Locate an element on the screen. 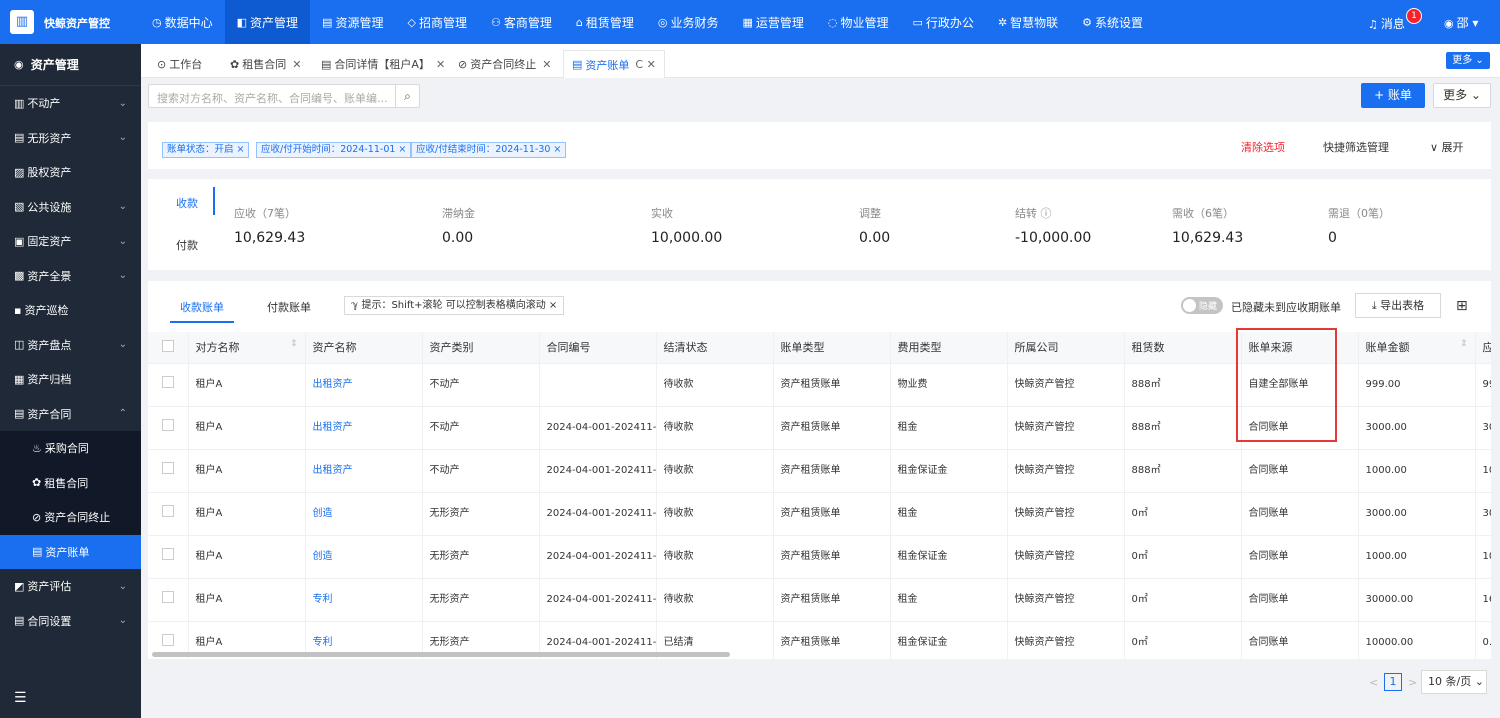  nav-item-8: ◌ 物业管理 is located at coordinates (858, 22).